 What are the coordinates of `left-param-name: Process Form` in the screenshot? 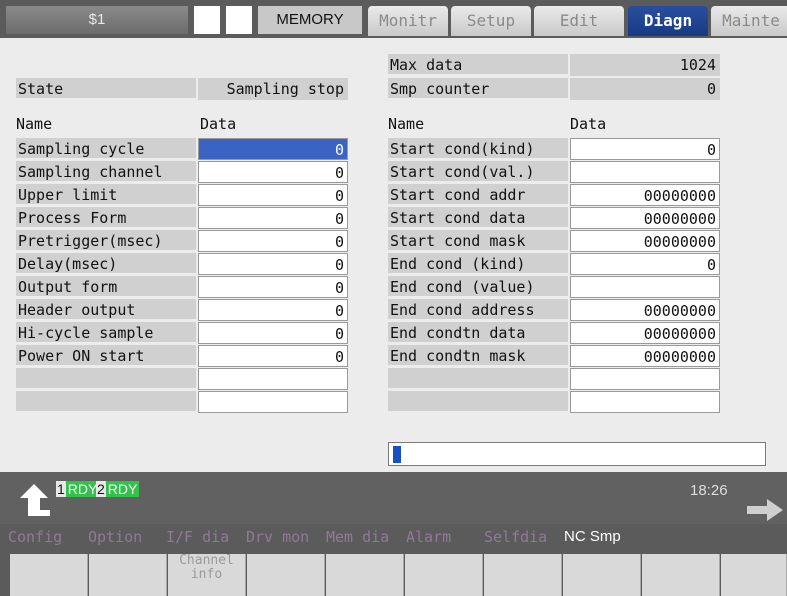 It's located at (106, 218).